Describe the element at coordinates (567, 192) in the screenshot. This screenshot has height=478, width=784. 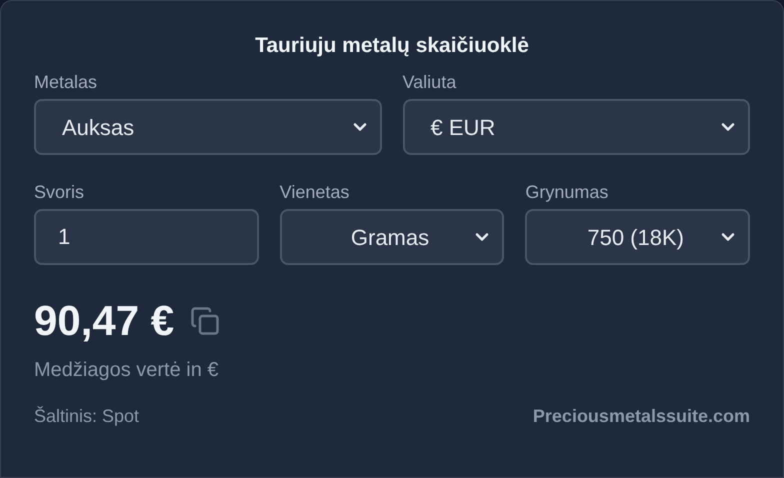
I see `field-label: Grynumas` at that location.